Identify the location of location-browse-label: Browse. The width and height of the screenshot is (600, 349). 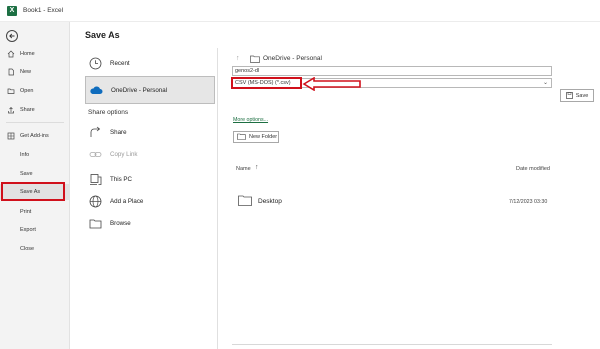
(120, 223).